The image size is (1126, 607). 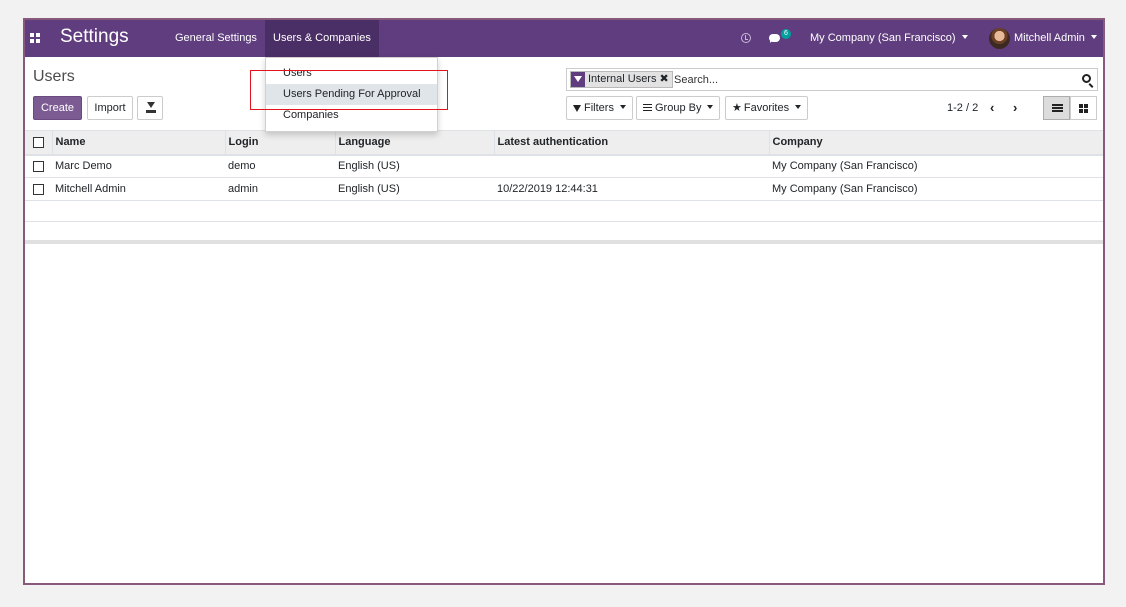 I want to click on highlight-annotation-box, so click(x=349, y=90).